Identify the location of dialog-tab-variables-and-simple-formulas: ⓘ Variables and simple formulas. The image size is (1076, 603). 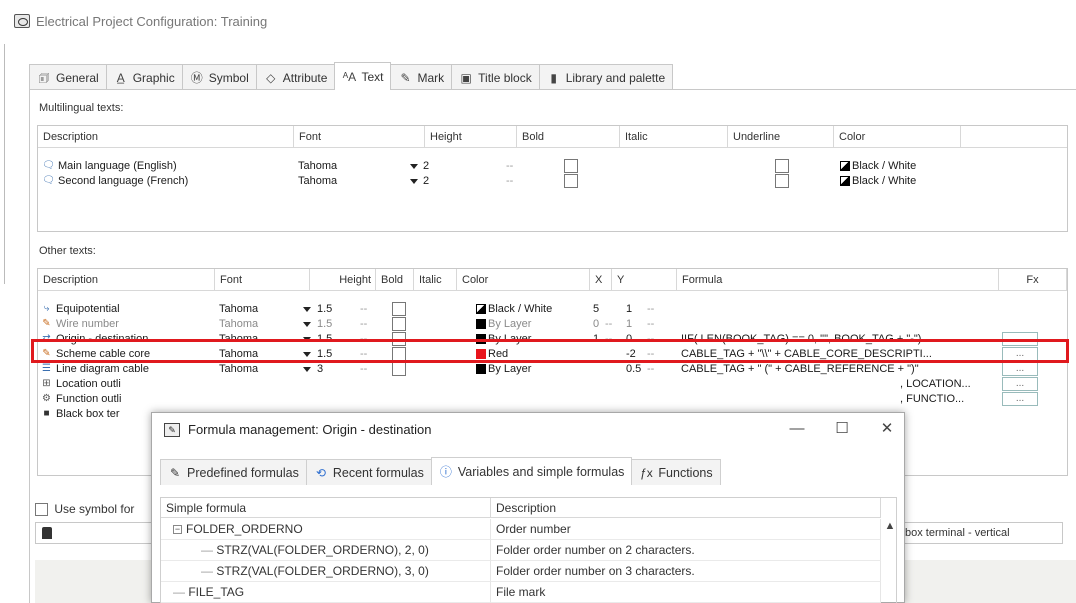
(531, 471).